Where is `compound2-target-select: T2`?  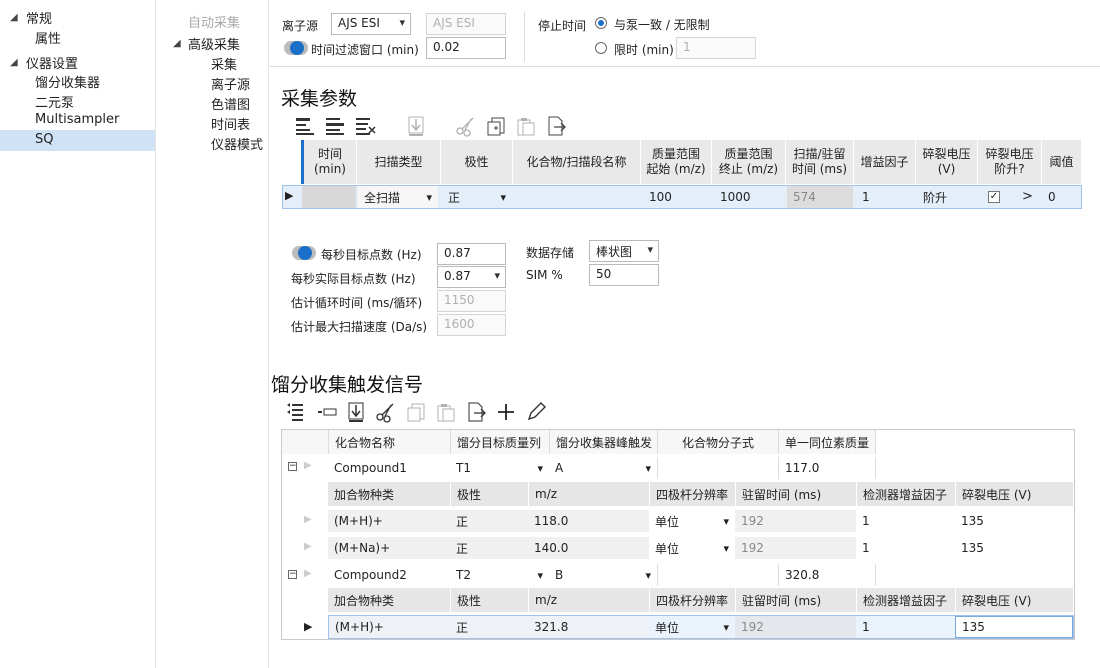 compound2-target-select: T2 is located at coordinates (499, 575).